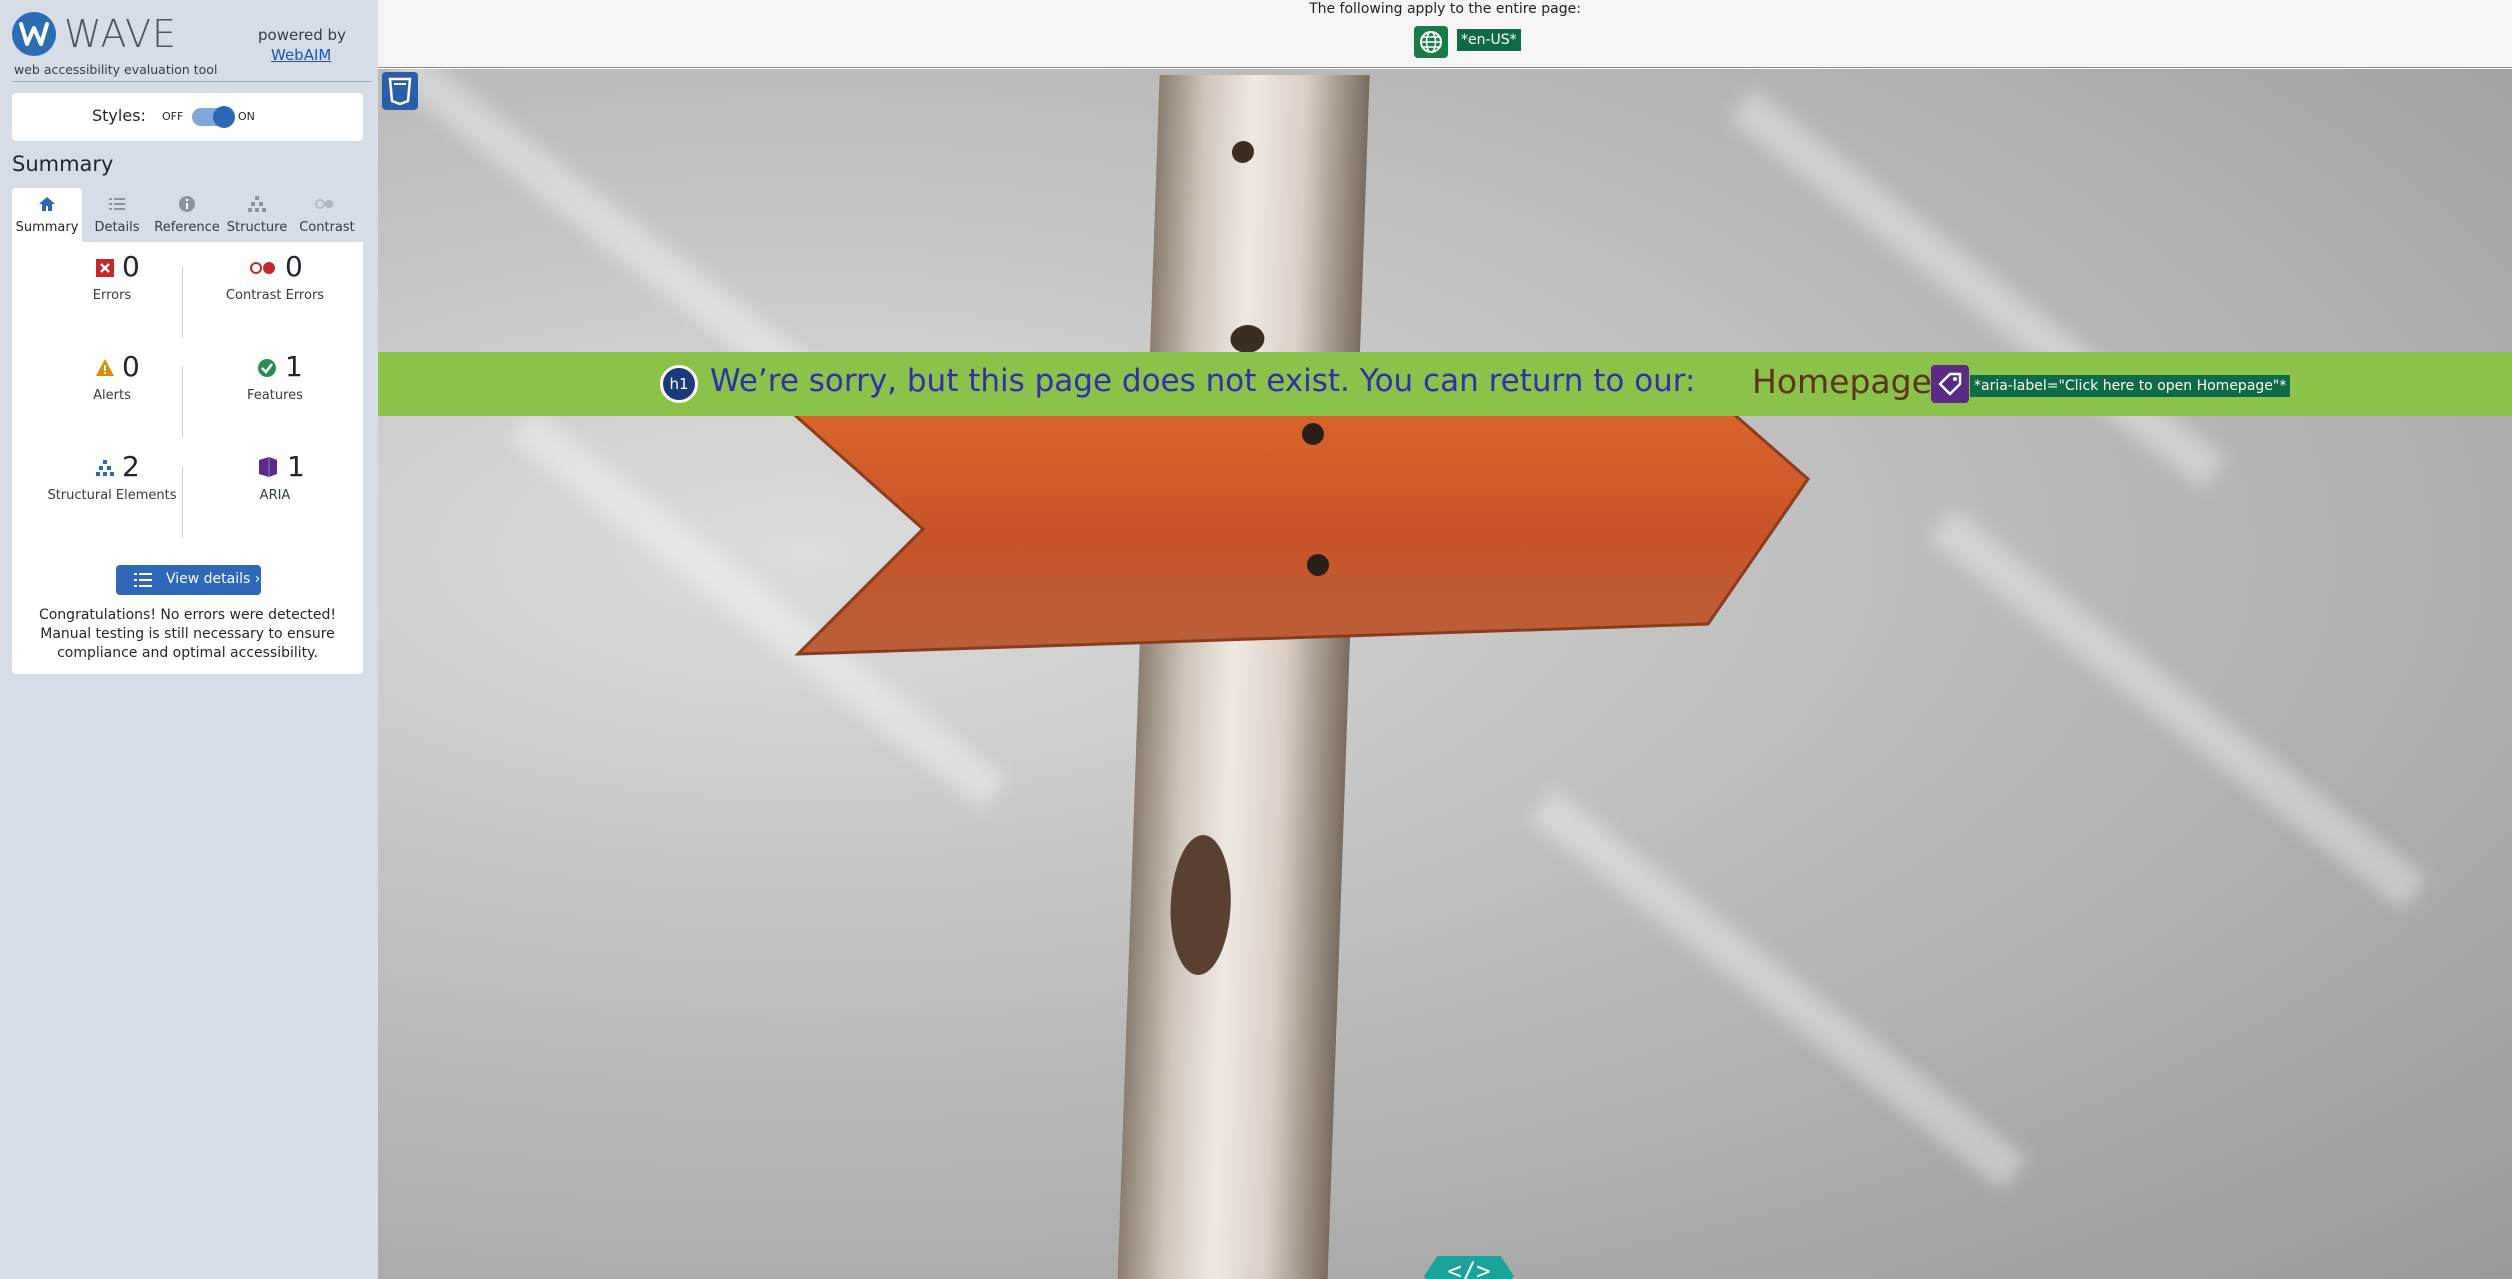 This screenshot has height=1279, width=2512. I want to click on stat-label: Contrast Errors, so click(275, 295).